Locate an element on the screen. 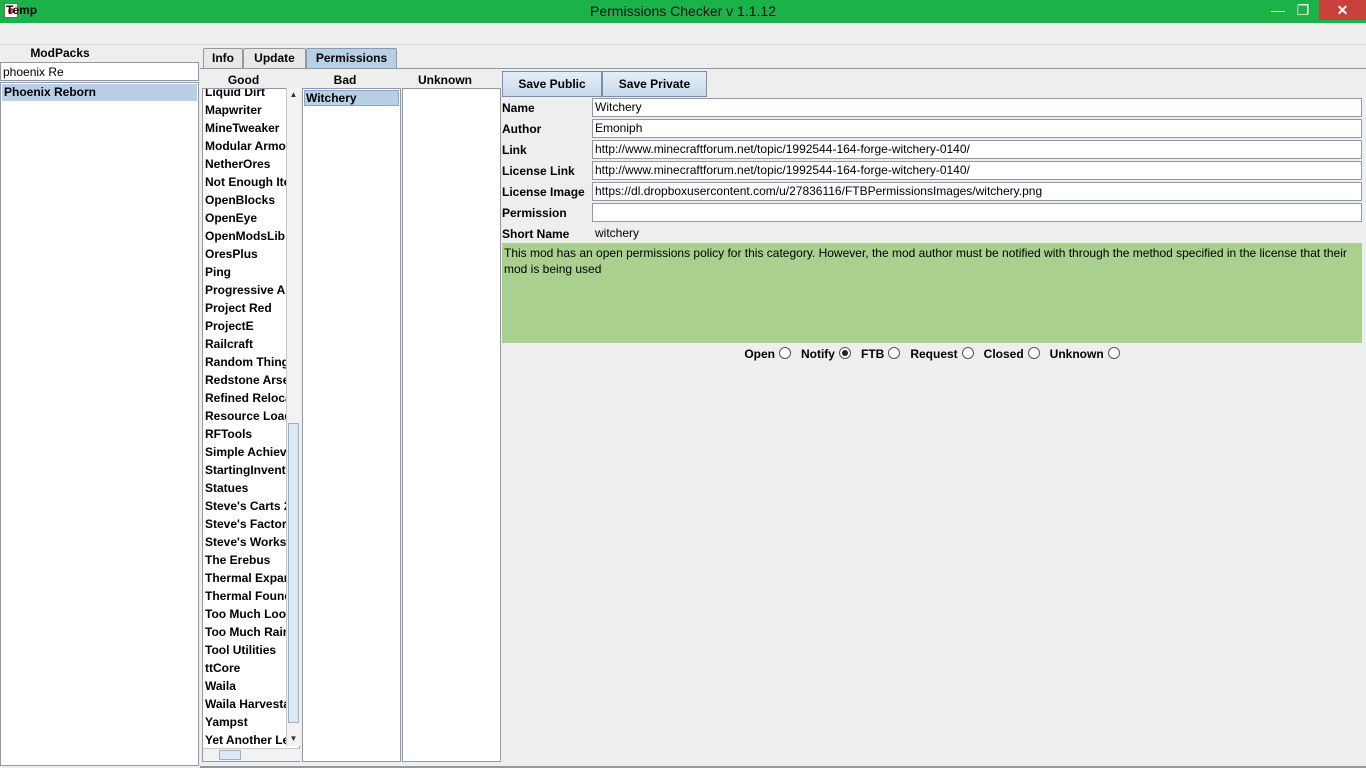 Image resolution: width=1366 pixels, height=768 pixels. radio-option-unknown: Unknown is located at coordinates (1085, 354).